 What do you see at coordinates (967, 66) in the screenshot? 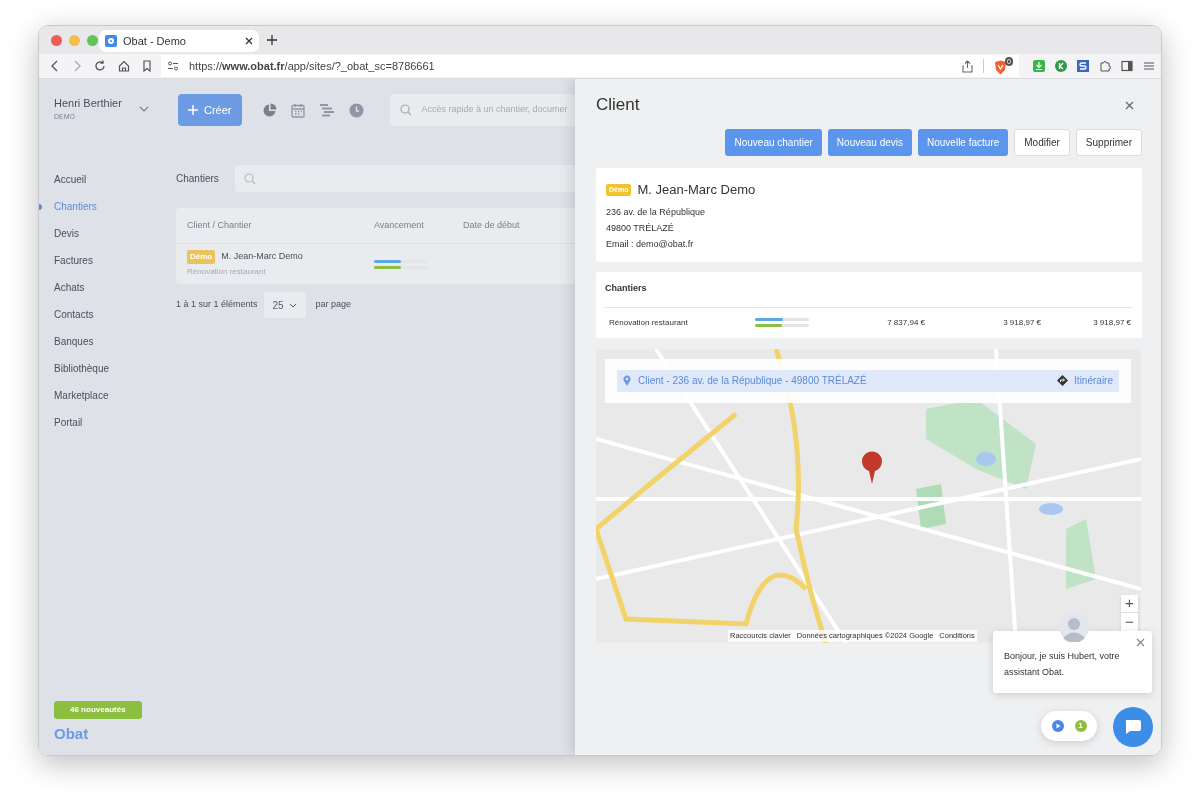
I see `share-icon` at bounding box center [967, 66].